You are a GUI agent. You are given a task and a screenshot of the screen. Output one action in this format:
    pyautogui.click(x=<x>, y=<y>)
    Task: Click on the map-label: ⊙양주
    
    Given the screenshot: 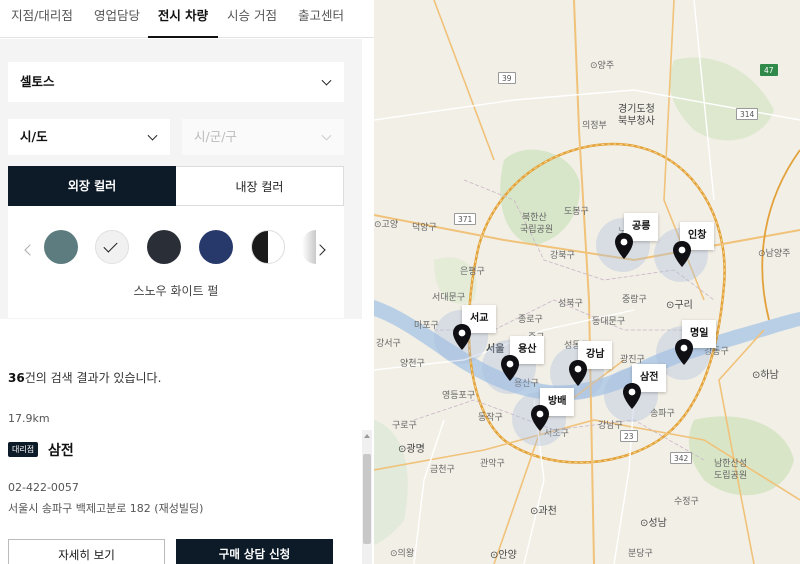 What is the action you would take?
    pyautogui.click(x=602, y=66)
    